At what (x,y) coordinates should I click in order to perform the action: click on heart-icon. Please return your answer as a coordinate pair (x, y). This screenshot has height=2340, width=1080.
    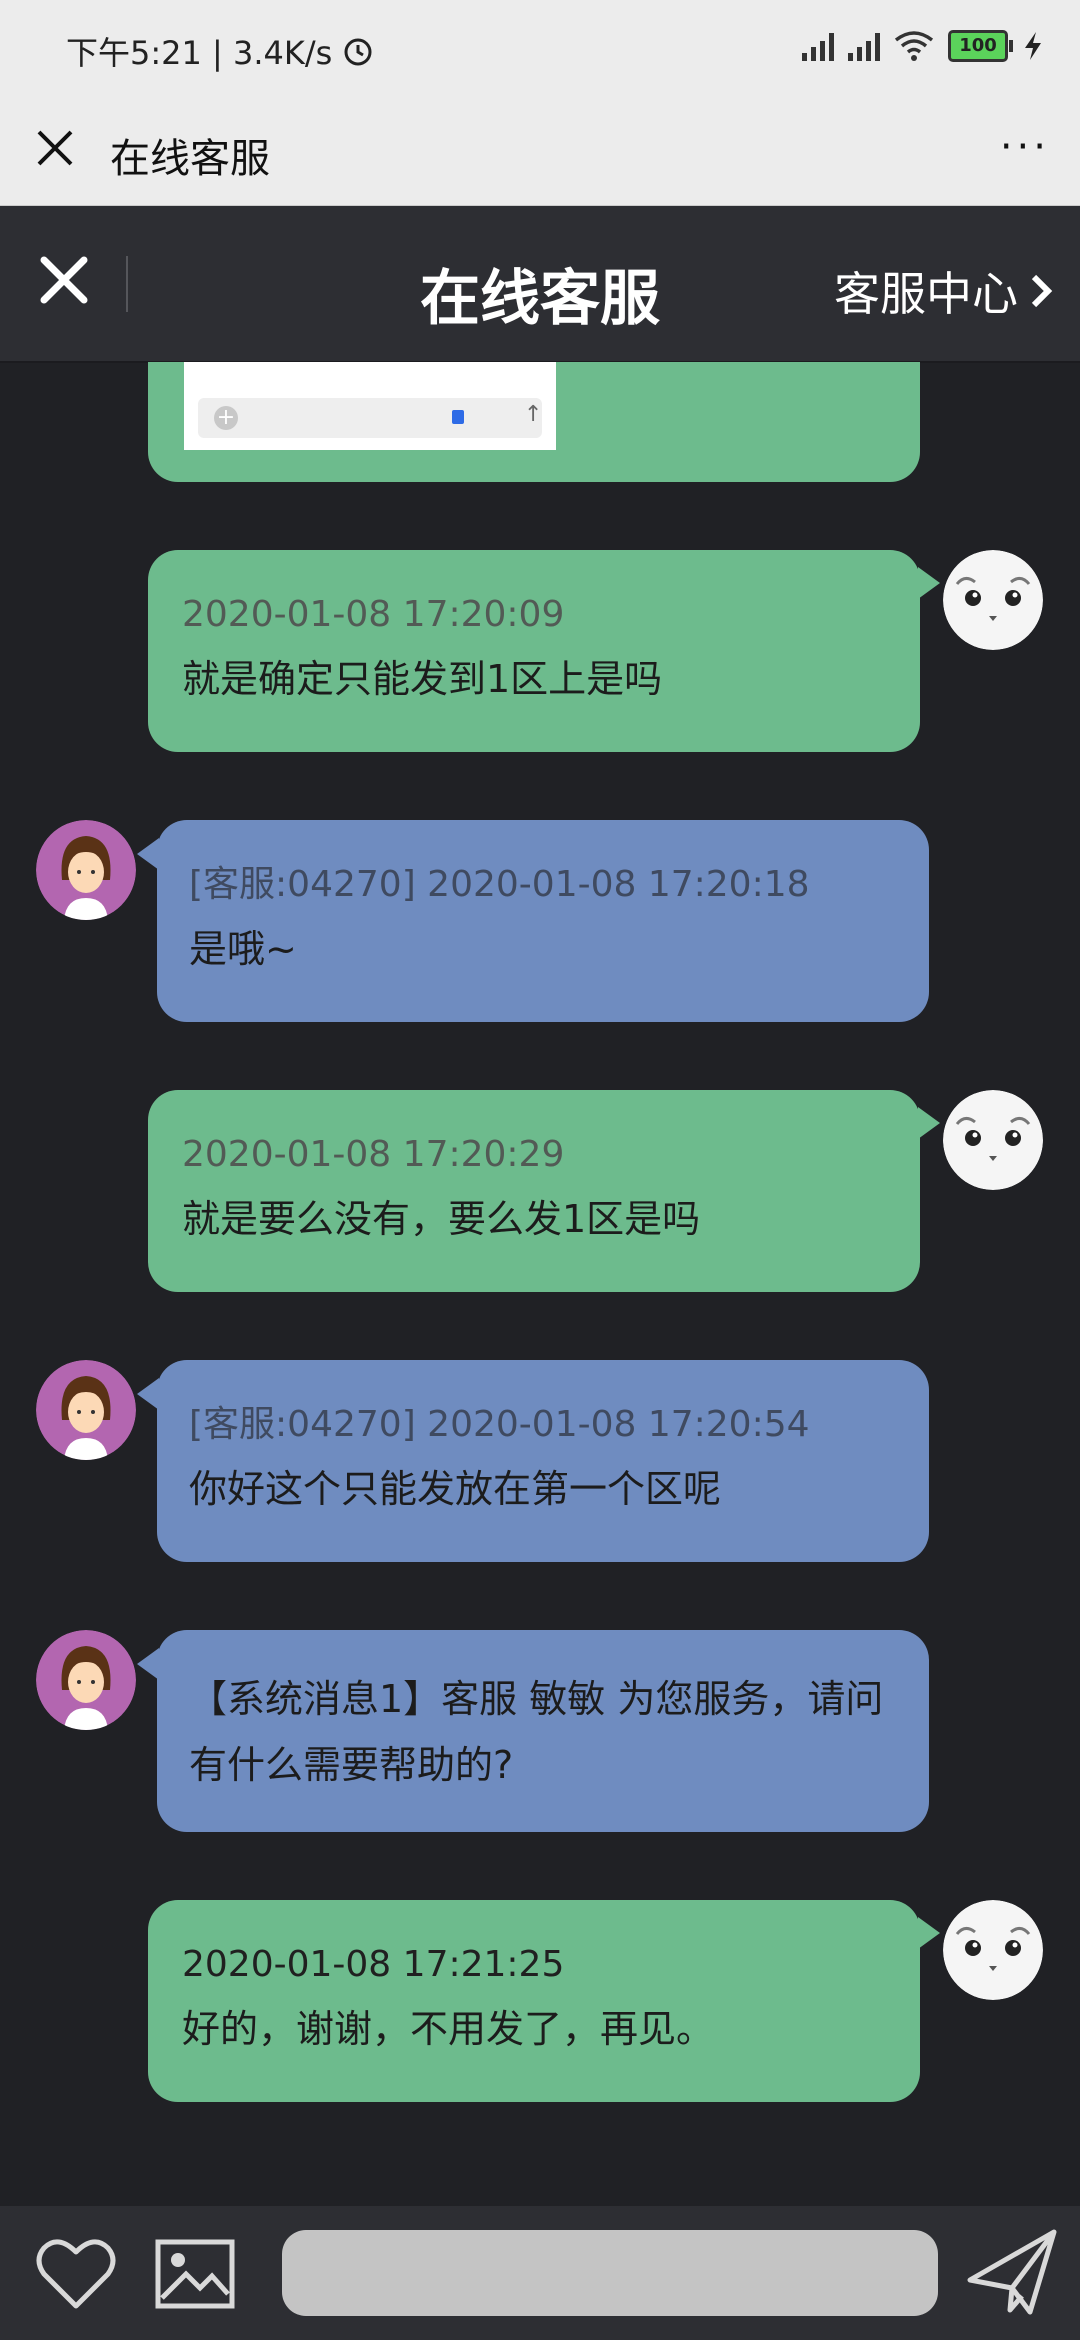
    Looking at the image, I should click on (76, 2274).